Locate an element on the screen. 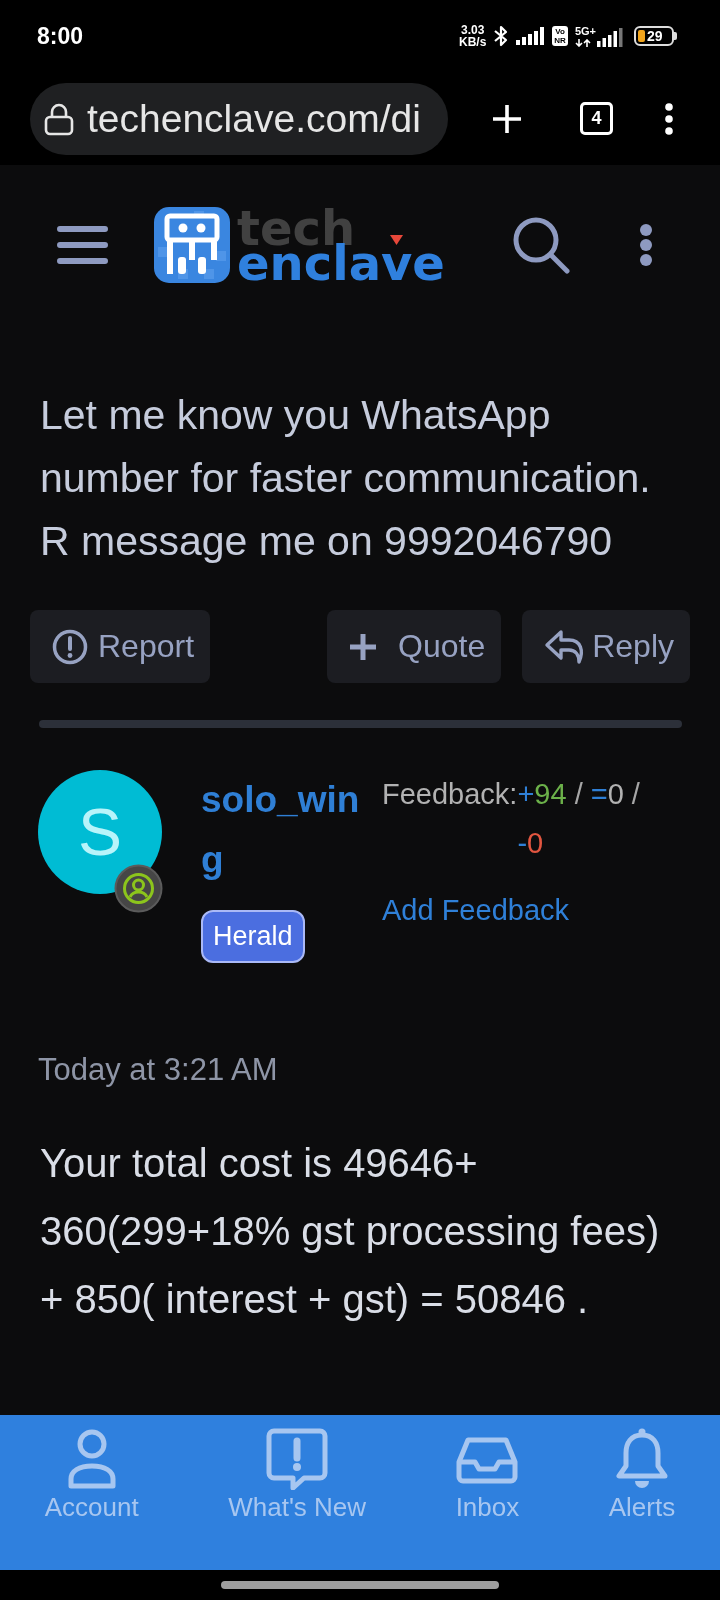  user-title-badge: Herald is located at coordinates (253, 936).